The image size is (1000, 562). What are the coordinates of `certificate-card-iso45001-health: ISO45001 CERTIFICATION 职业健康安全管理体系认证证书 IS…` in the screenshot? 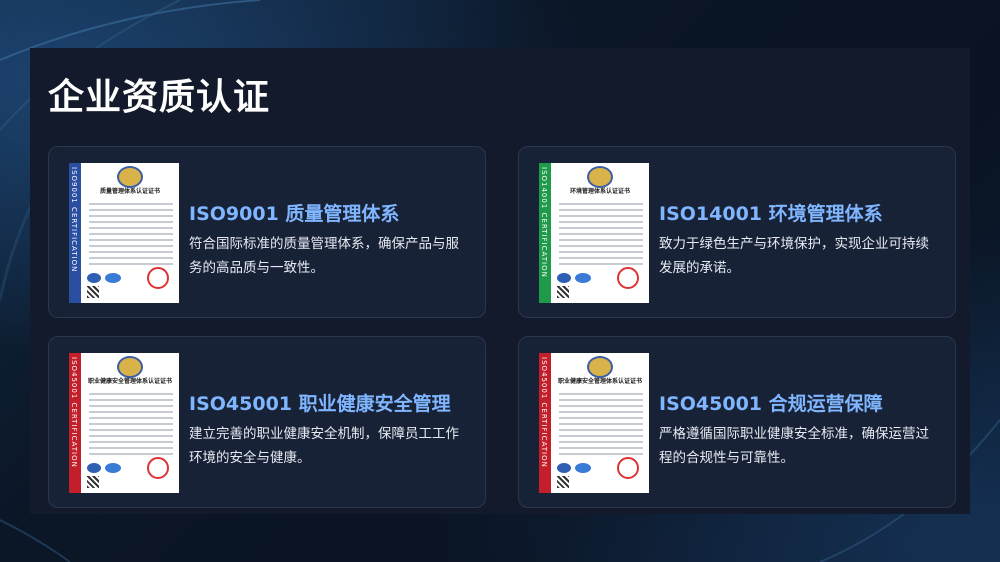 It's located at (267, 422).